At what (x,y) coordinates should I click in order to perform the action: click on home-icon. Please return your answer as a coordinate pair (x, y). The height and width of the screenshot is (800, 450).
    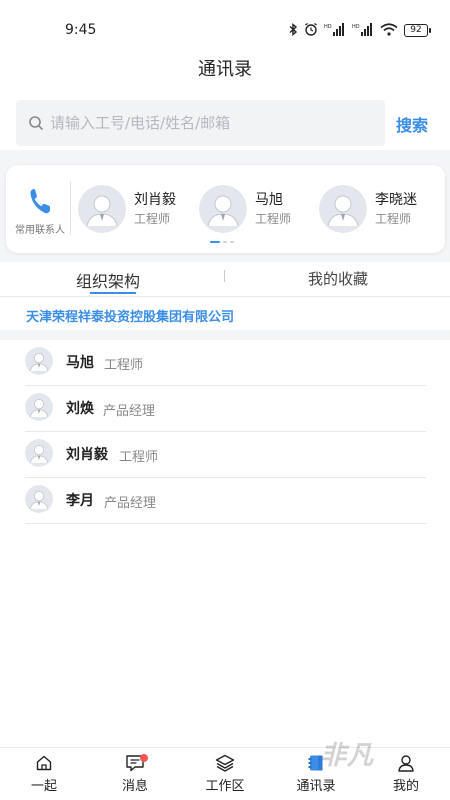
    Looking at the image, I should click on (44, 763).